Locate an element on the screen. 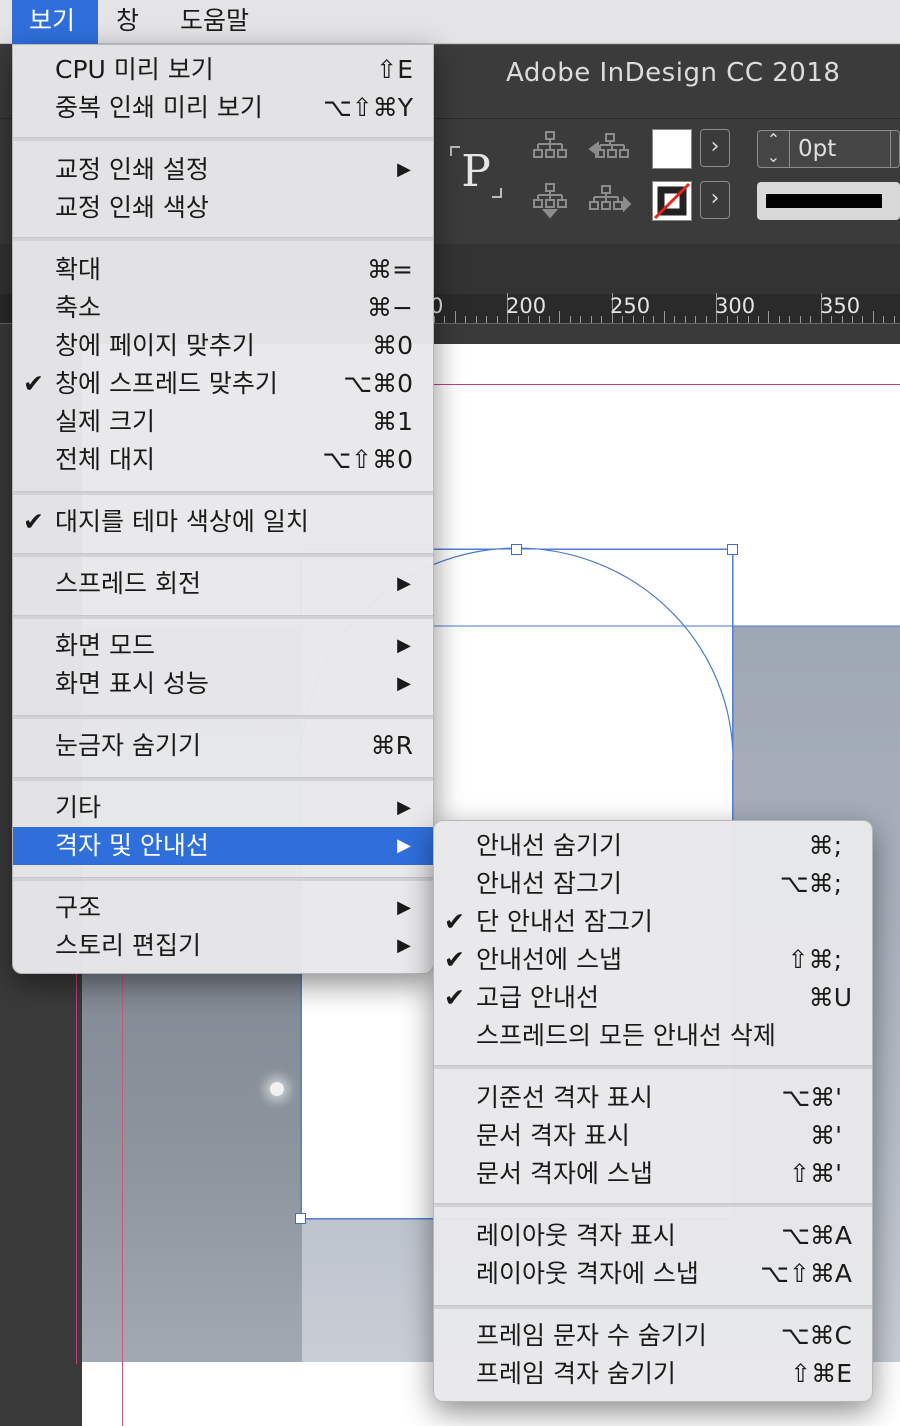  menu-item-rotate-spread: 스프레드 회전 ▶ is located at coordinates (223, 584).